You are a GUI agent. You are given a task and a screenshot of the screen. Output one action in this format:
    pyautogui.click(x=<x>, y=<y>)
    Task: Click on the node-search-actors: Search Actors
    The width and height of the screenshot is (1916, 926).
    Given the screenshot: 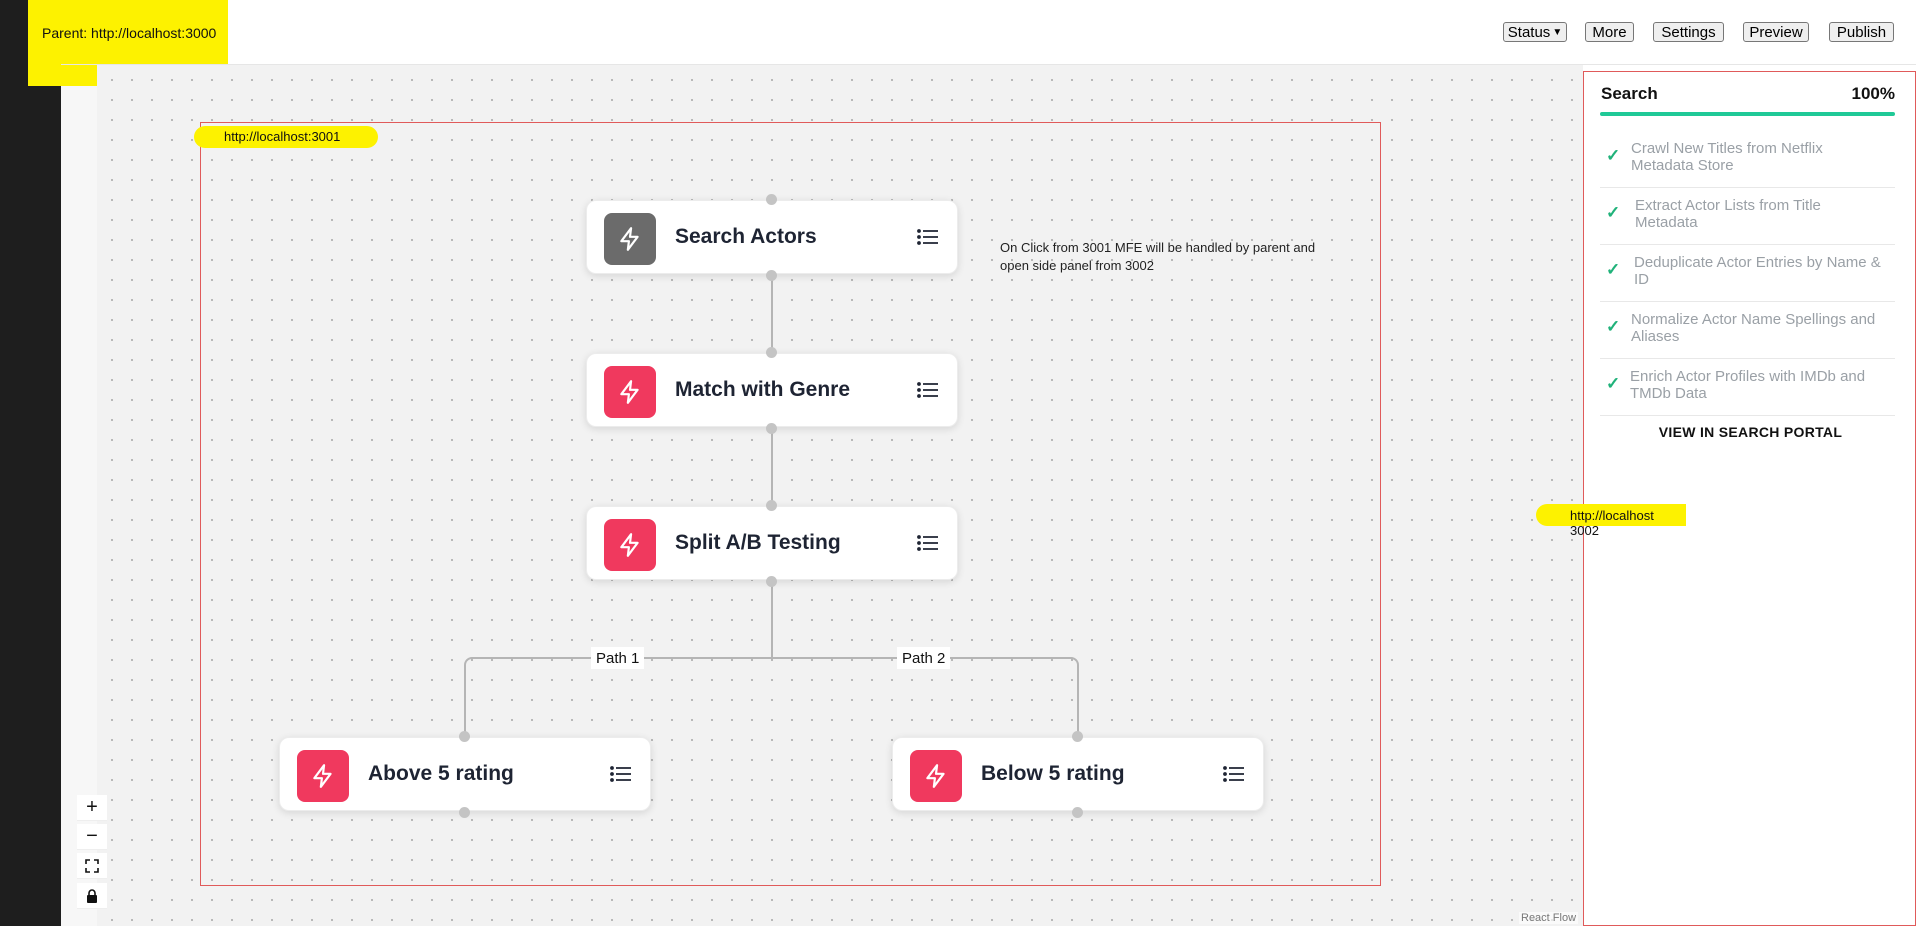 What is the action you would take?
    pyautogui.click(x=772, y=237)
    